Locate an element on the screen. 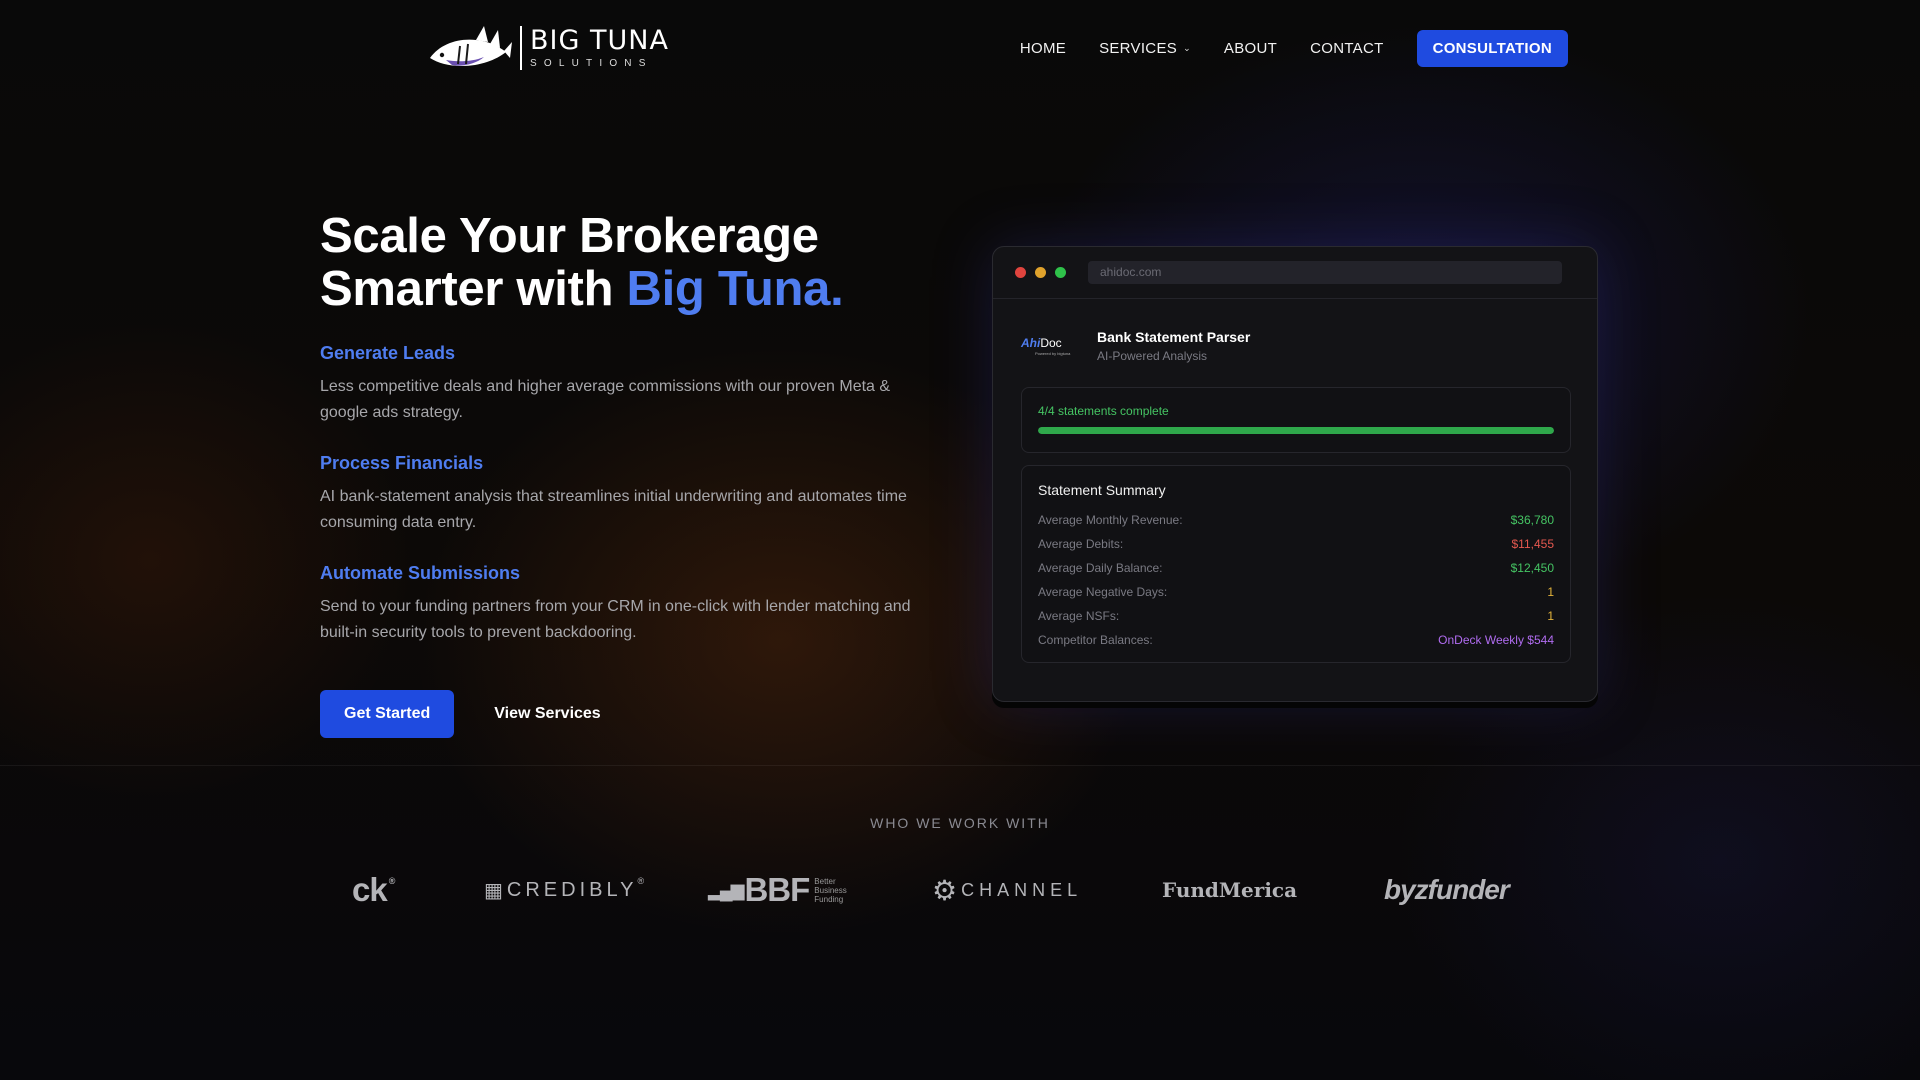  summary-value: $12,450 is located at coordinates (1532, 568).